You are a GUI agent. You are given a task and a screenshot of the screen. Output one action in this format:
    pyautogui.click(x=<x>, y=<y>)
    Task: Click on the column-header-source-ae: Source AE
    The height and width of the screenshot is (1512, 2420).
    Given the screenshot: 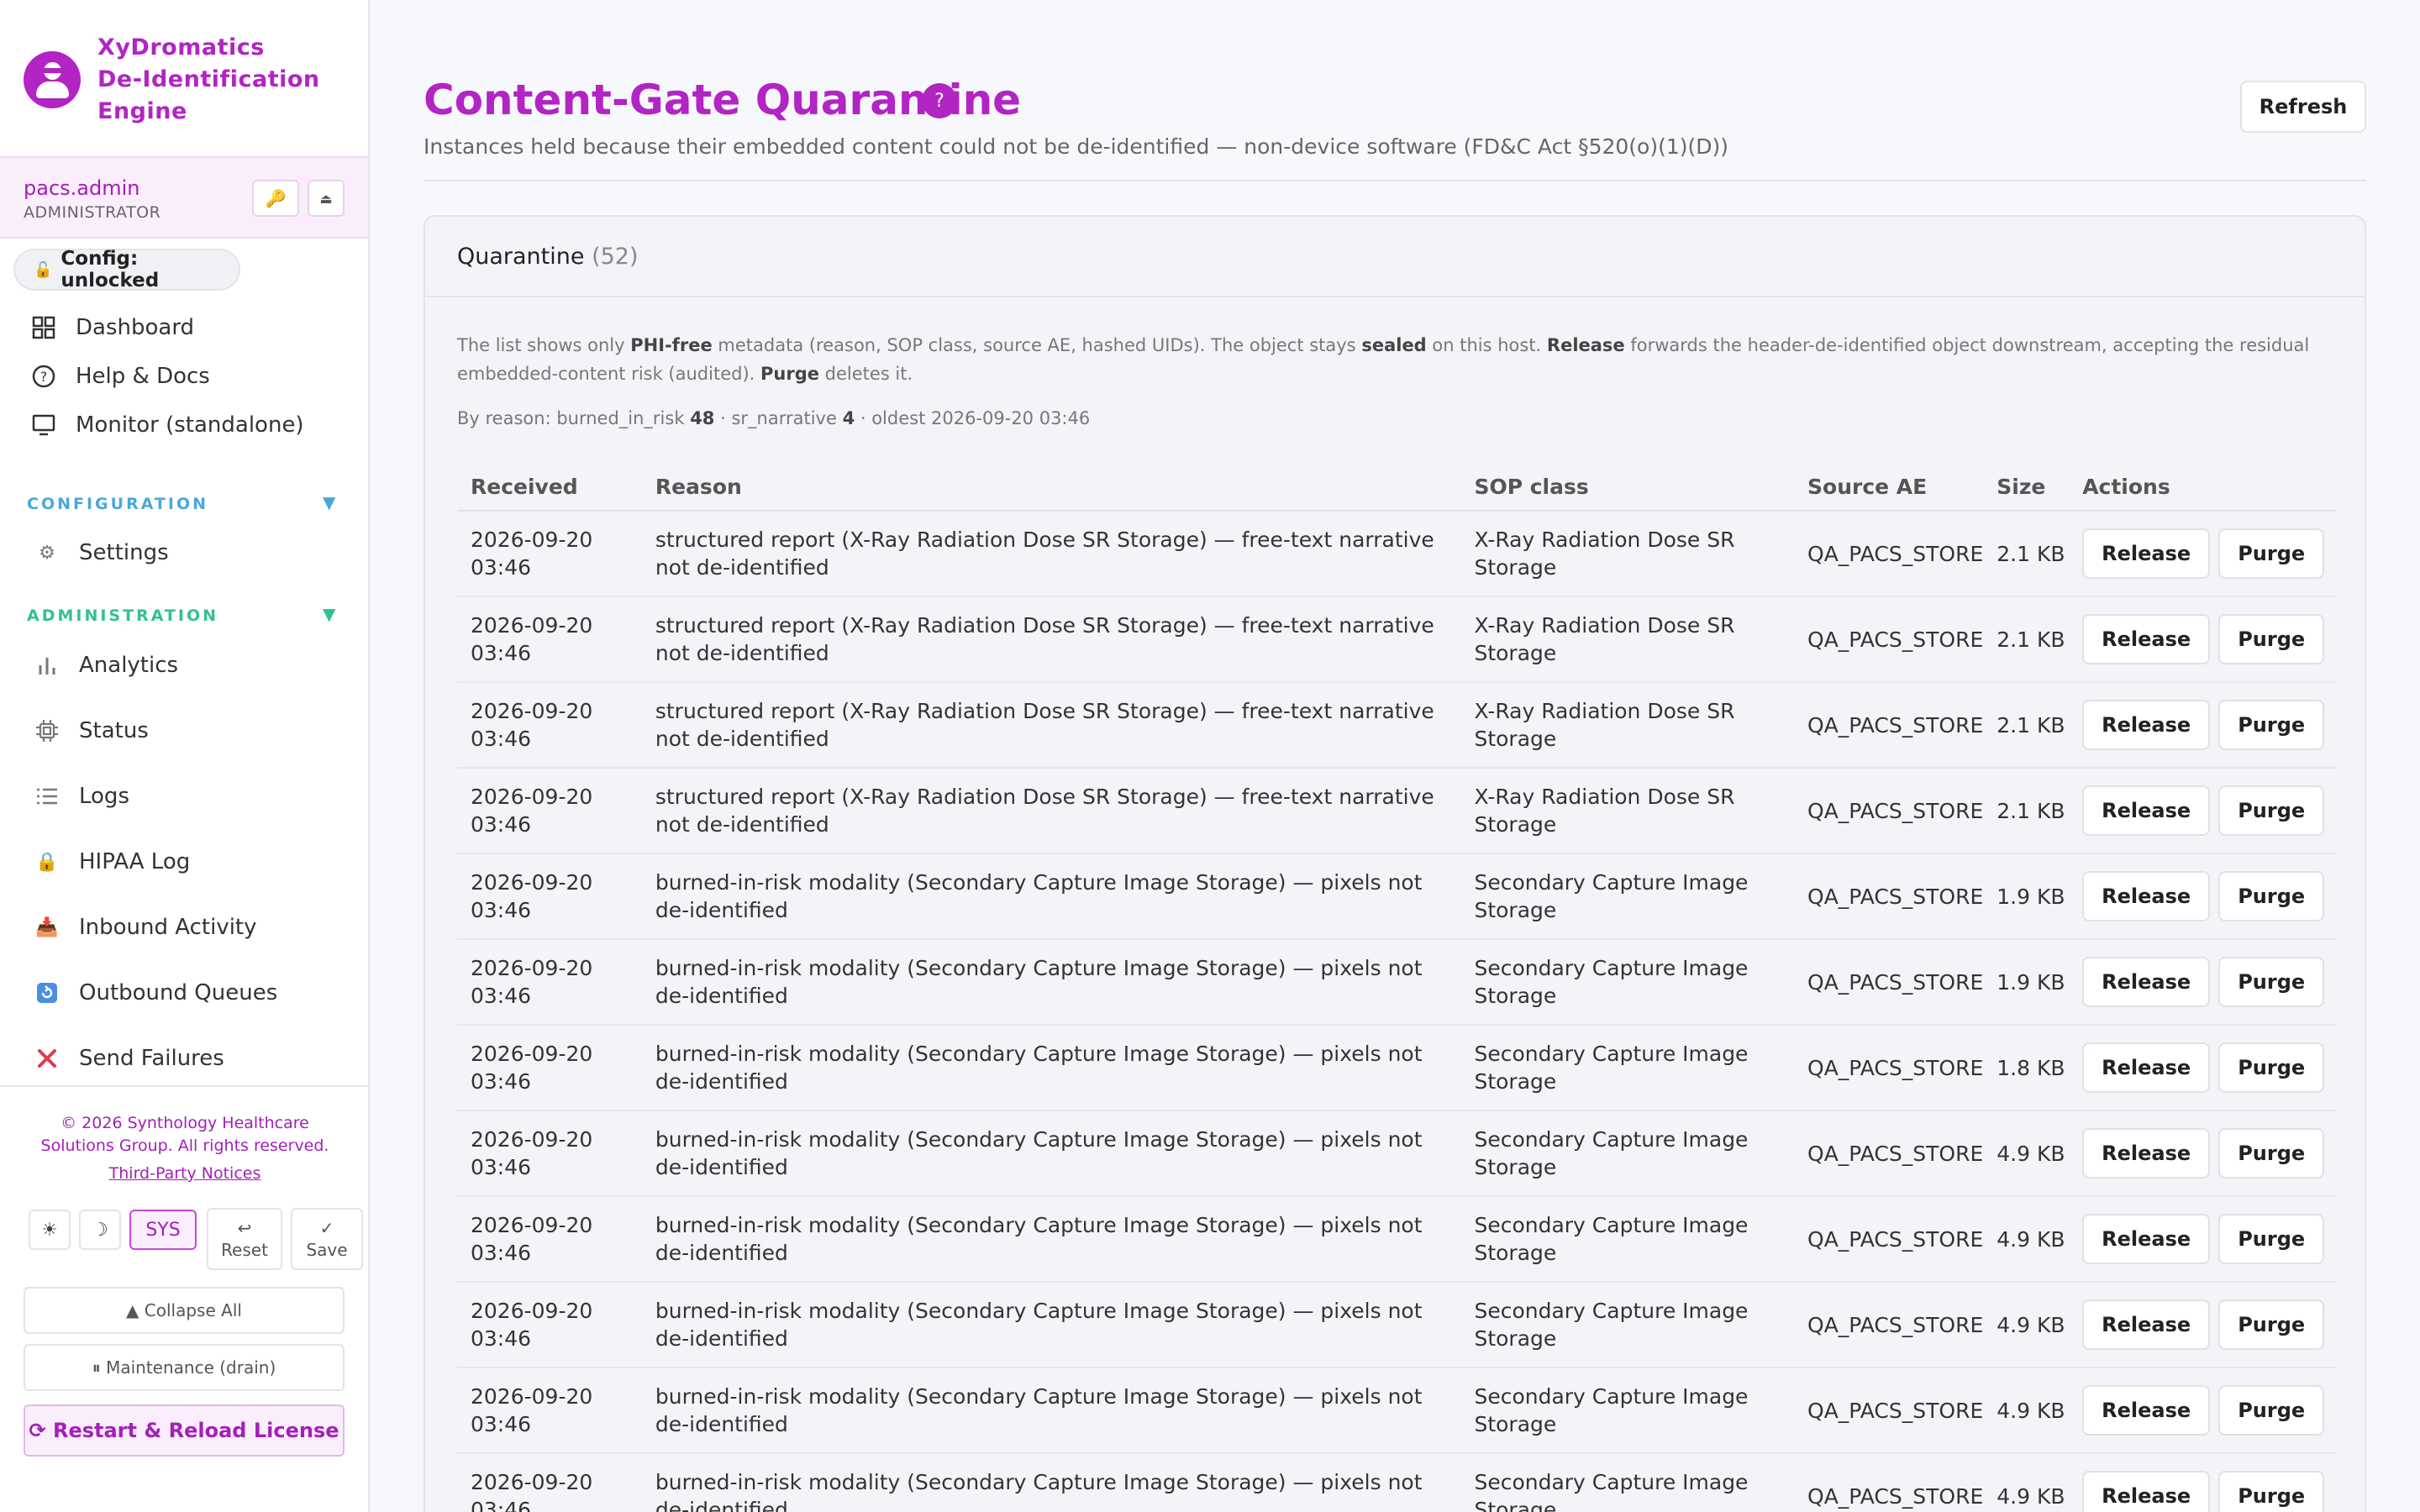 What is the action you would take?
    pyautogui.click(x=1889, y=488)
    